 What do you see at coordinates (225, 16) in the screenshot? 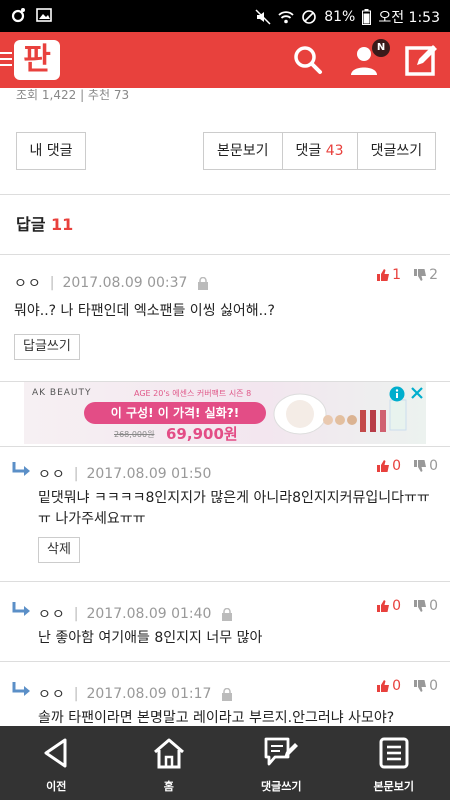
I see `status-bar: 81% 오전 1:53` at bounding box center [225, 16].